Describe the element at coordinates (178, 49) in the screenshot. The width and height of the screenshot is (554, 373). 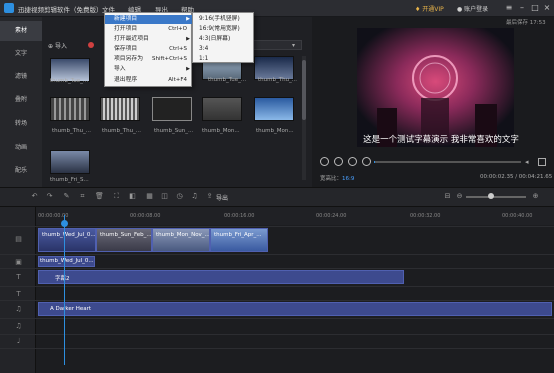
I see `menu-item-shortcut: Ctrl+S` at that location.